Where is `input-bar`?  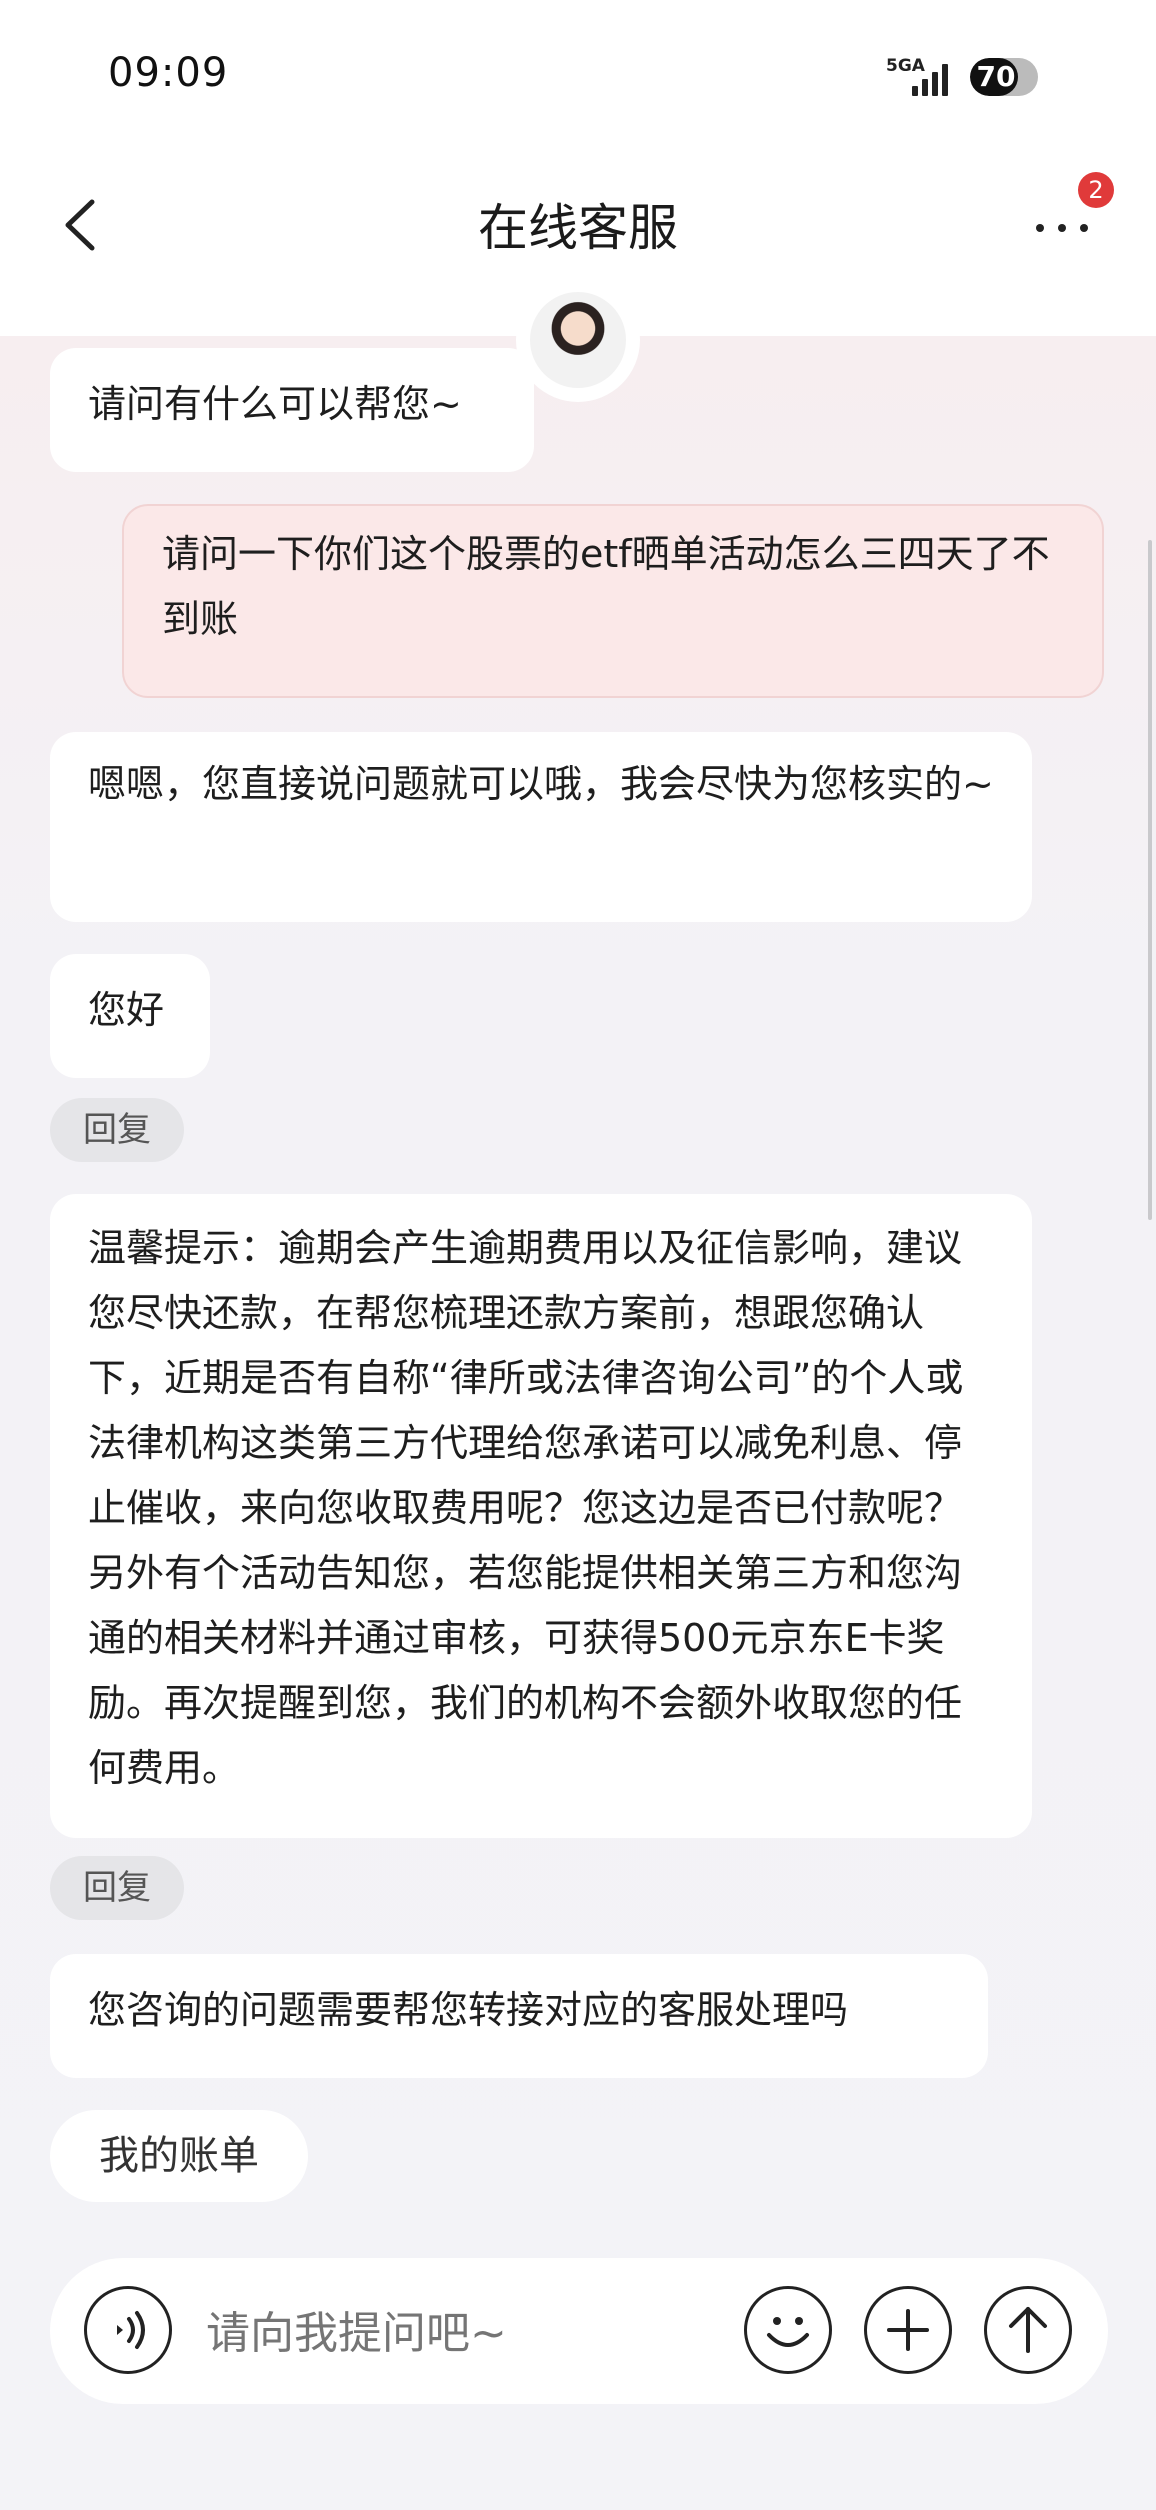
input-bar is located at coordinates (579, 2331).